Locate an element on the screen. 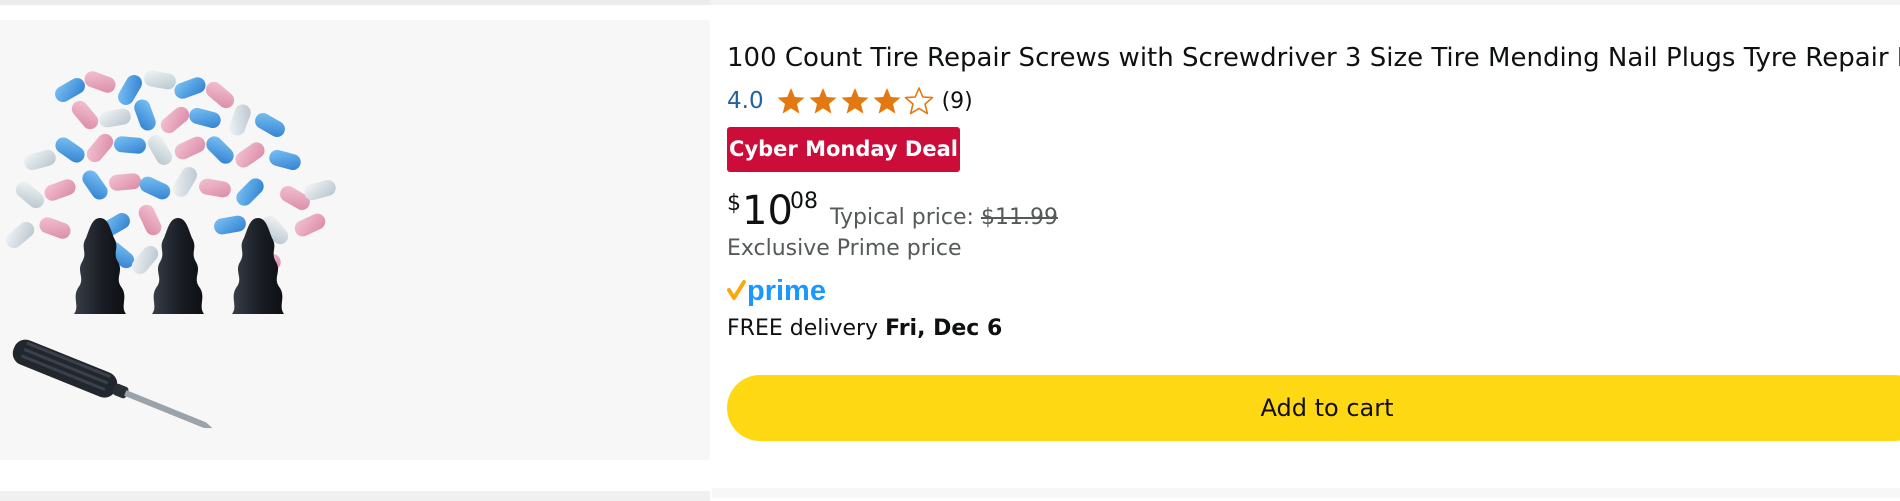  delivery-info: FREE delivery Fri, Dec 6 is located at coordinates (864, 328).